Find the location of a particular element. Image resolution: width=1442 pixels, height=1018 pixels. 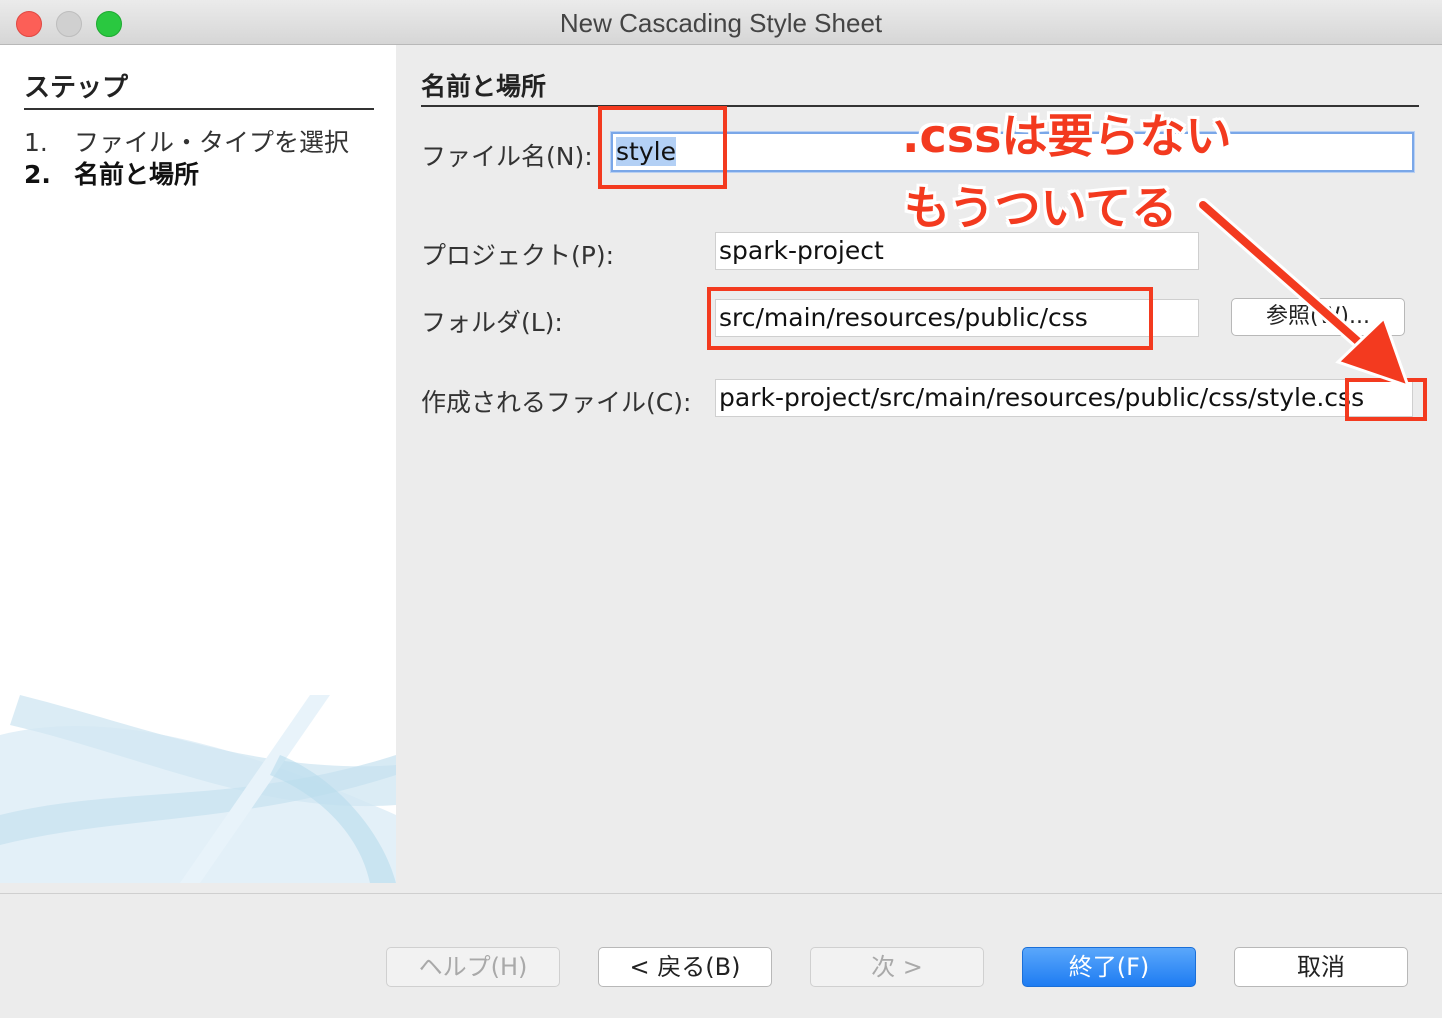

finish-button: 終了(F) is located at coordinates (1109, 967).